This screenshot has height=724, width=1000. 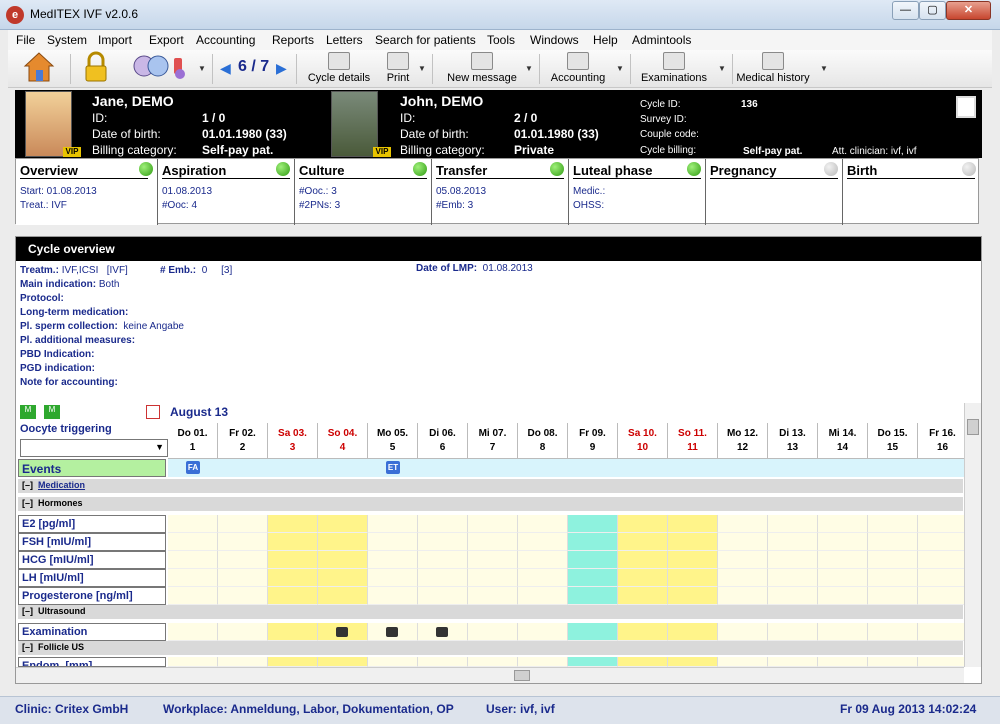 I want to click on day-column-header: Sa 03. 3, so click(x=293, y=441).